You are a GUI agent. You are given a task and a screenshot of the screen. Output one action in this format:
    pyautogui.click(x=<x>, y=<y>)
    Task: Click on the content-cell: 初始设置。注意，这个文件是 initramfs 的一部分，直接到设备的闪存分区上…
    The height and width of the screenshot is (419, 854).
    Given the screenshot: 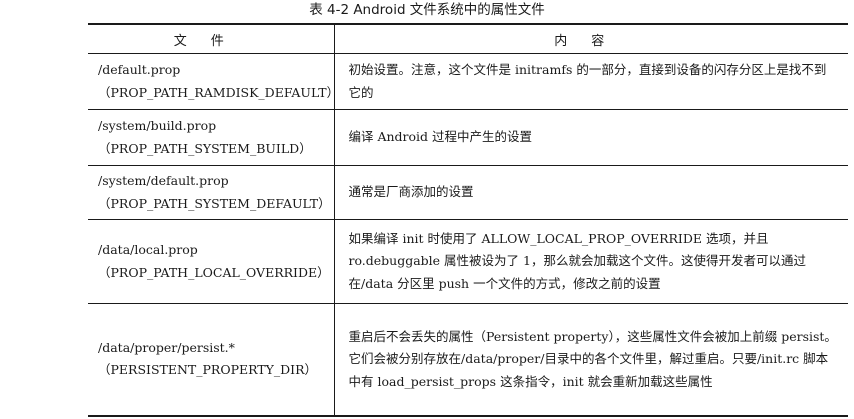 What is the action you would take?
    pyautogui.click(x=590, y=81)
    